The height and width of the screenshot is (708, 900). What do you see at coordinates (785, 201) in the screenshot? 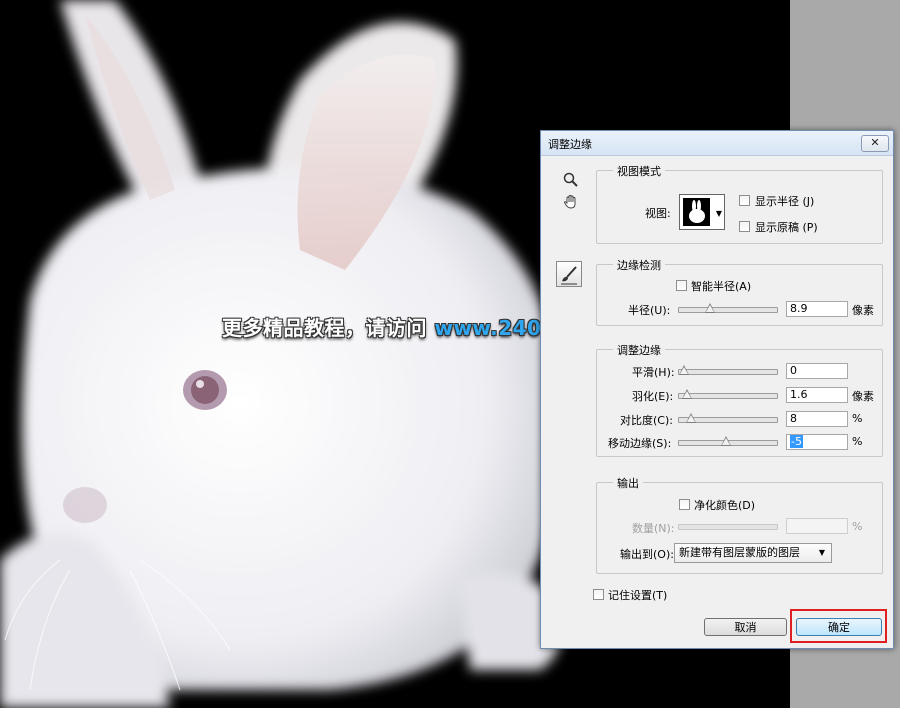
I see `show-radius-label: 显示半径 (J)` at bounding box center [785, 201].